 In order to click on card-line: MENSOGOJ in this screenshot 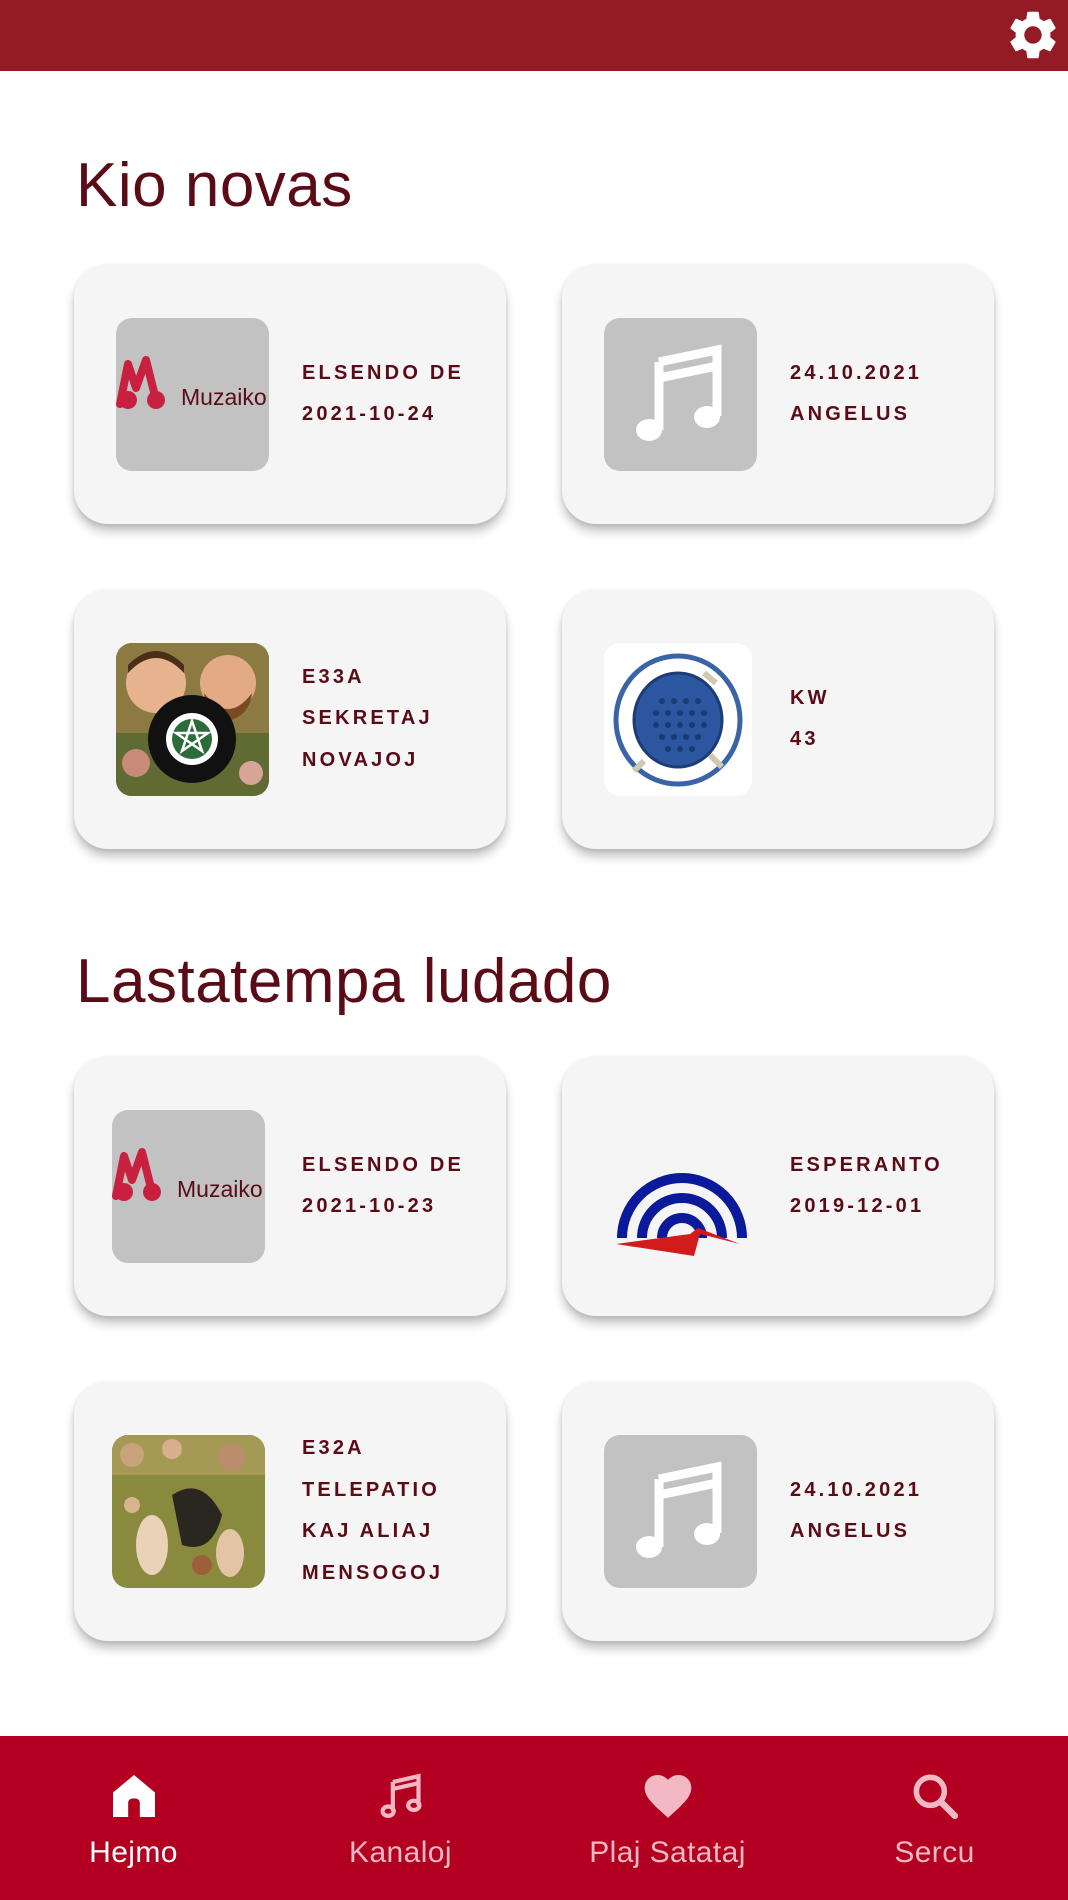, I will do `click(373, 1572)`.